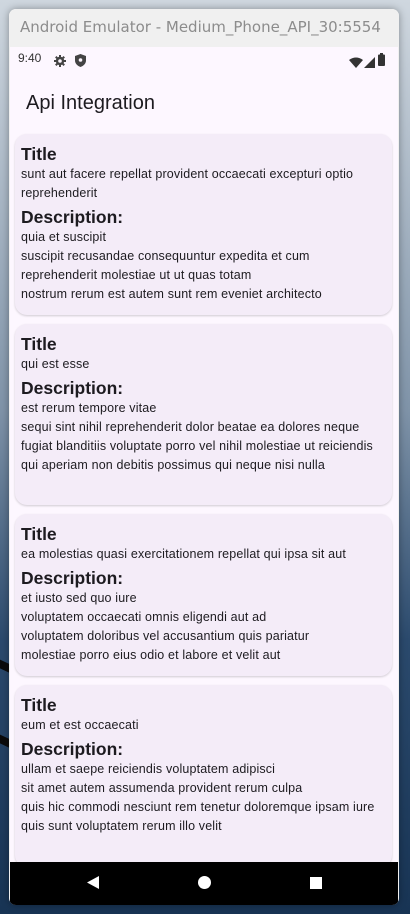 Image resolution: width=410 pixels, height=914 pixels. Describe the element at coordinates (60, 61) in the screenshot. I see `gear-icon` at that location.